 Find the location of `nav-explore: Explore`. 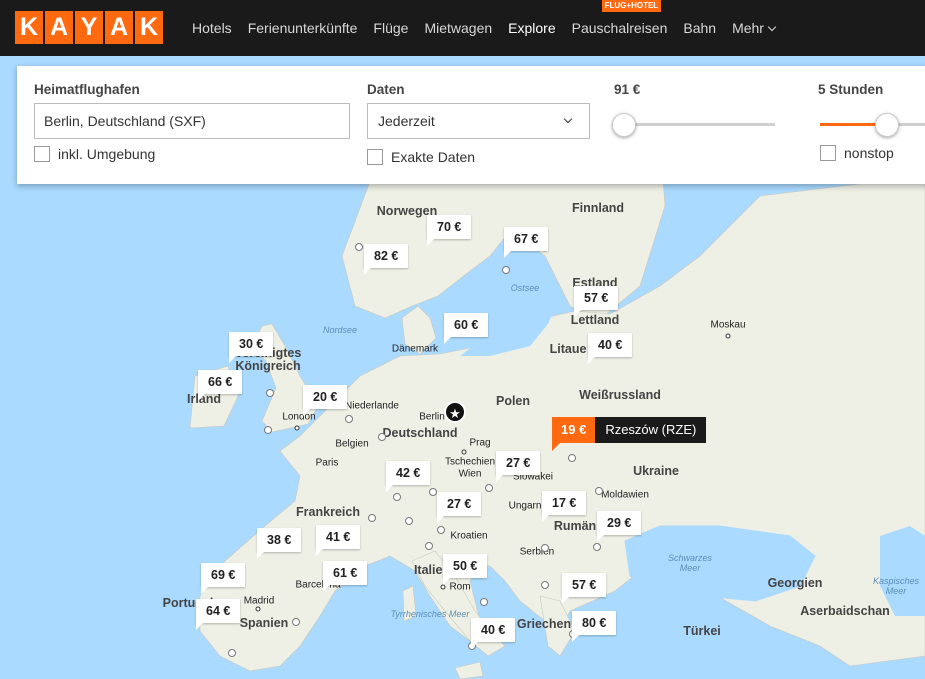

nav-explore: Explore is located at coordinates (531, 28).